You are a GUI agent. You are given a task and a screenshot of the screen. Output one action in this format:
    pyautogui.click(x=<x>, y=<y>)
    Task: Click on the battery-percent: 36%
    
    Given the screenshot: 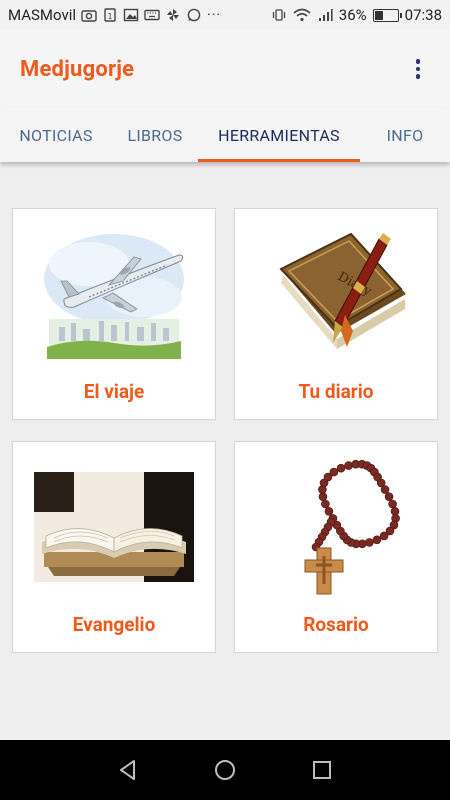 What is the action you would take?
    pyautogui.click(x=352, y=15)
    